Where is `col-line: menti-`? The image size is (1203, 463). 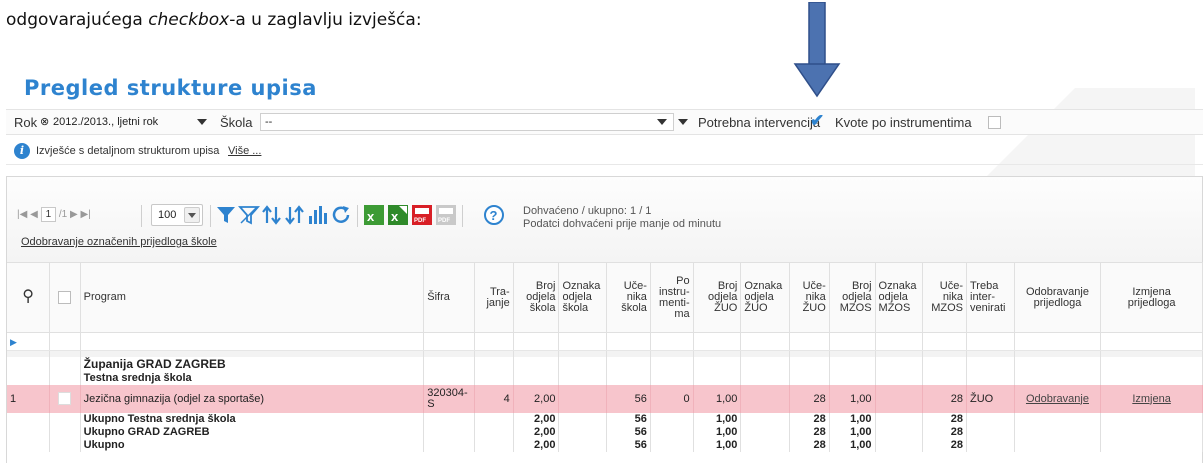
col-line: menti- is located at coordinates (674, 302).